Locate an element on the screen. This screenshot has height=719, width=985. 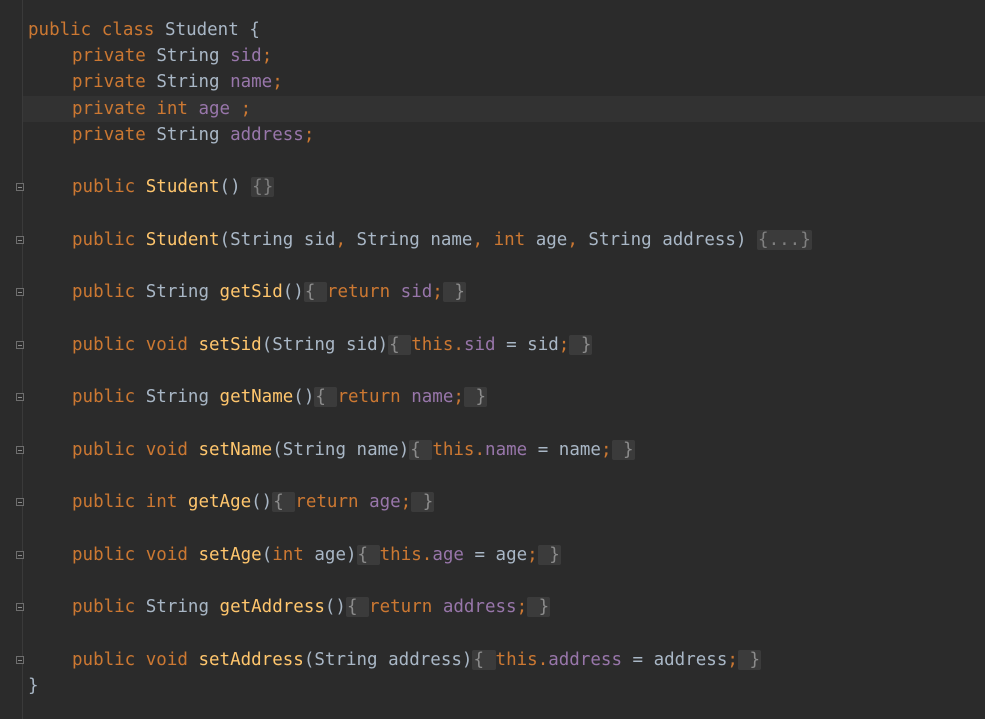
code-line-field-sid: private String sid; is located at coordinates (150, 56).